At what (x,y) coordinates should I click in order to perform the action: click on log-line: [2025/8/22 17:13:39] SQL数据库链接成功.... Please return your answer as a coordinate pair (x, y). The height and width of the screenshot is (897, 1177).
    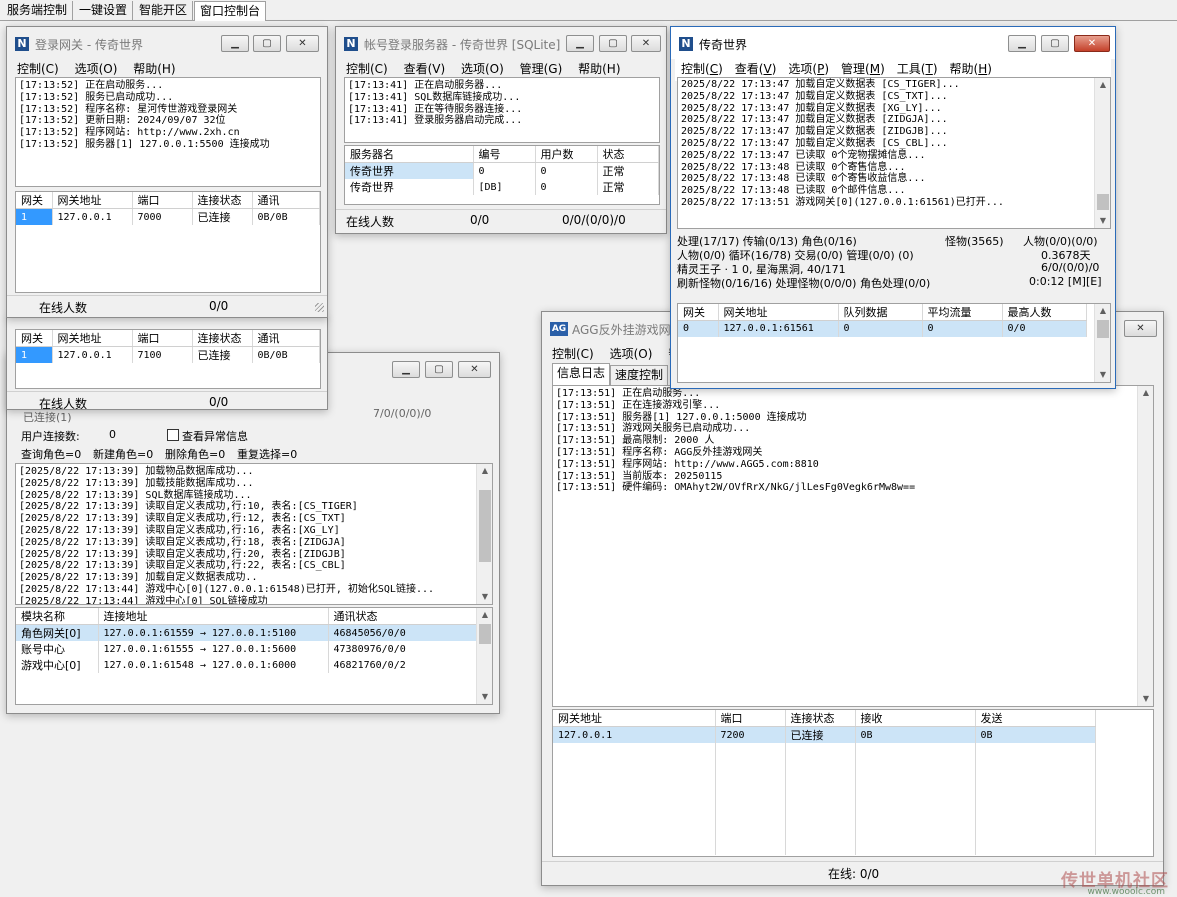
    Looking at the image, I should click on (135, 495).